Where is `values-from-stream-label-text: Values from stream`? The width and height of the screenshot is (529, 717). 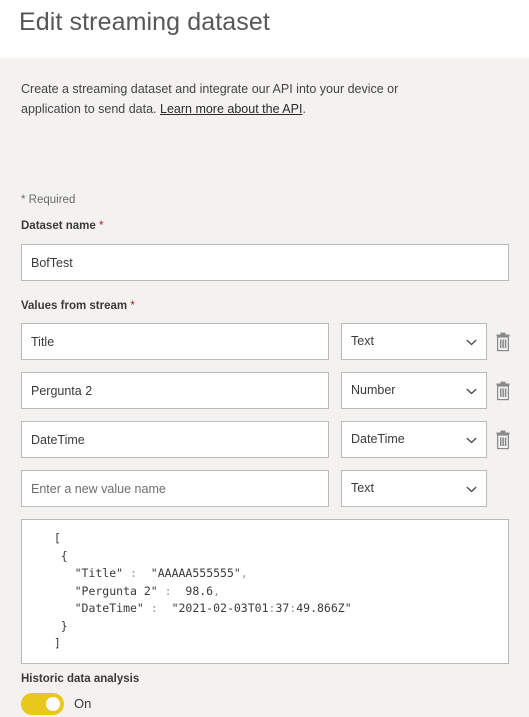 values-from-stream-label-text: Values from stream is located at coordinates (74, 306).